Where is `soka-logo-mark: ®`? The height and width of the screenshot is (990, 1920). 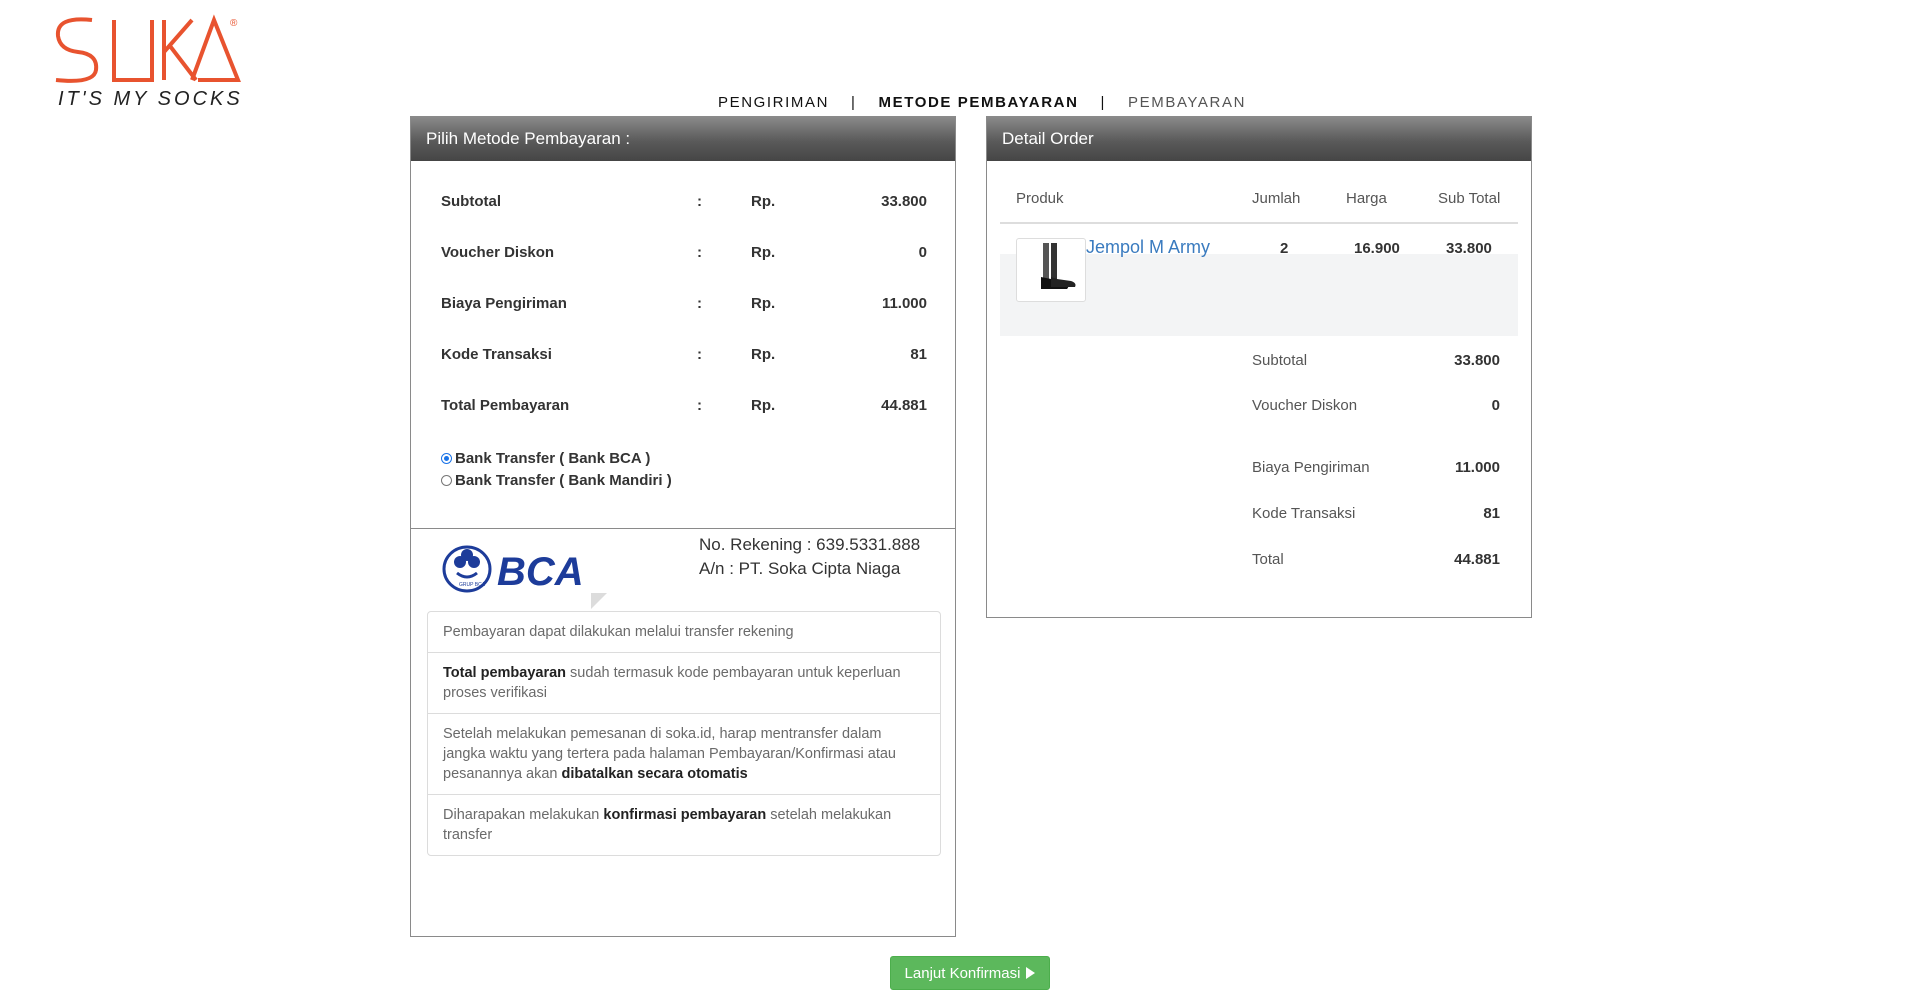
soka-logo-mark: ® is located at coordinates (148, 48).